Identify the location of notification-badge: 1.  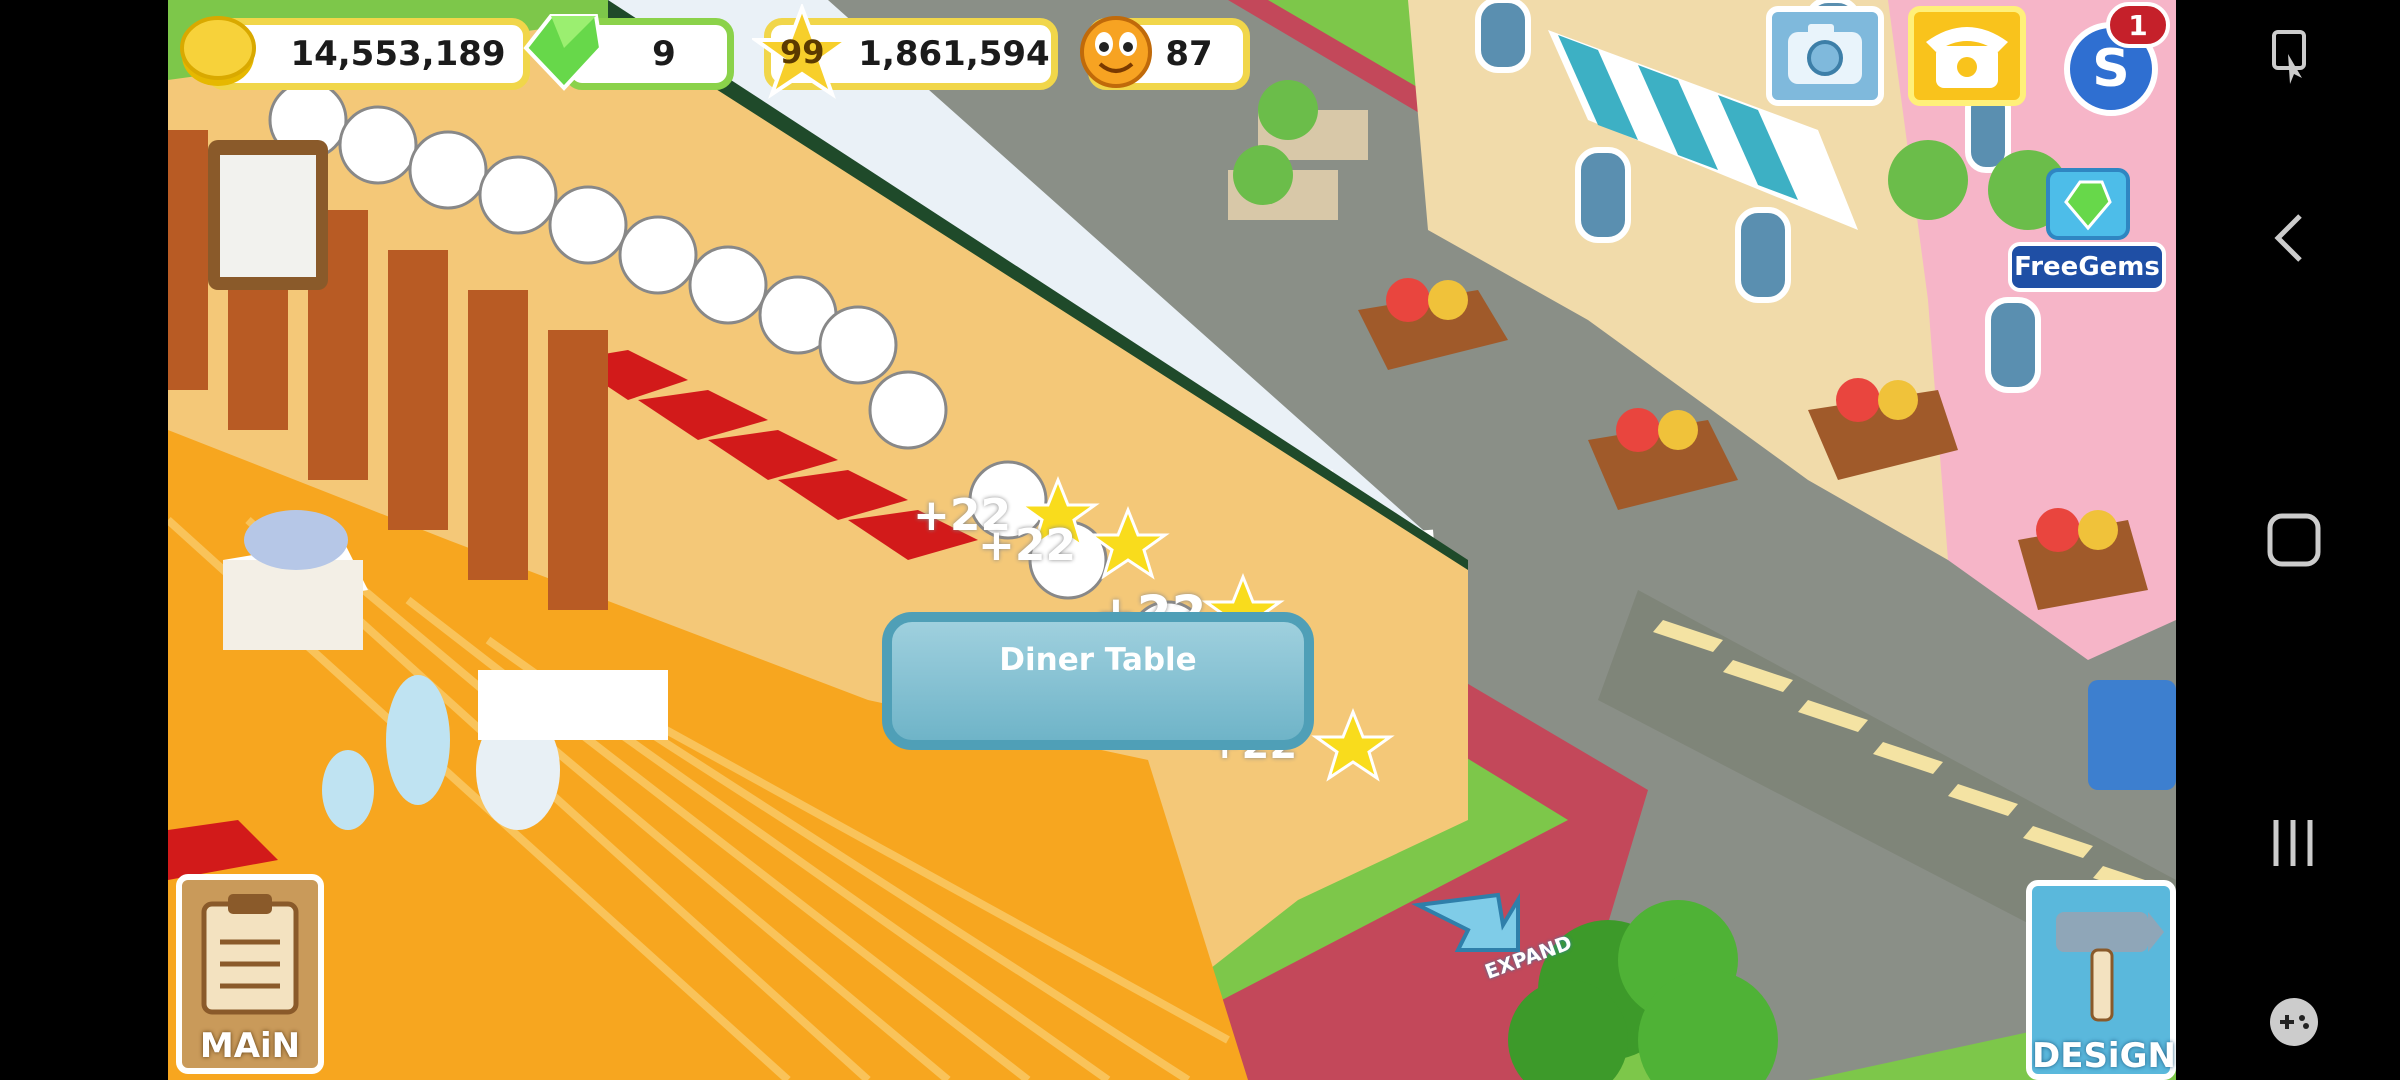
(2138, 25).